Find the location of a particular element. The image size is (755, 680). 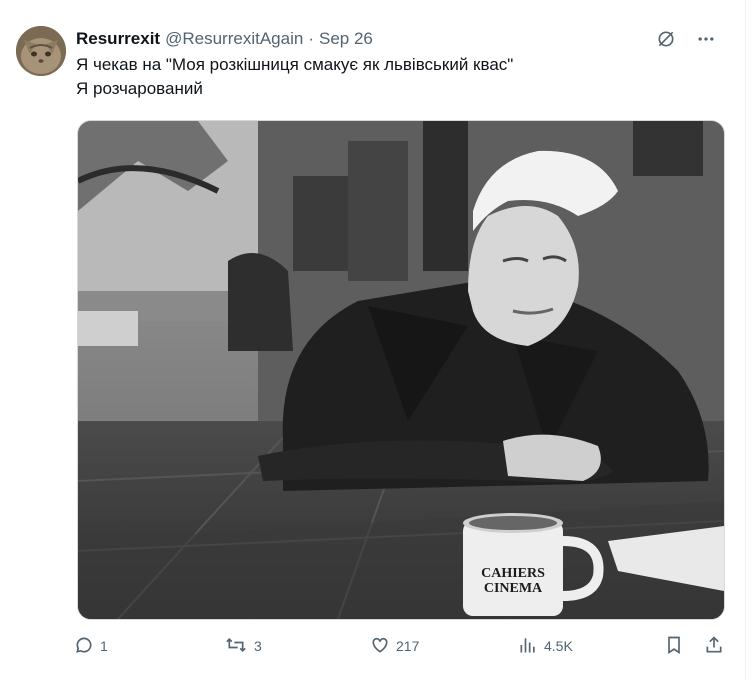

views-icon is located at coordinates (528, 646).